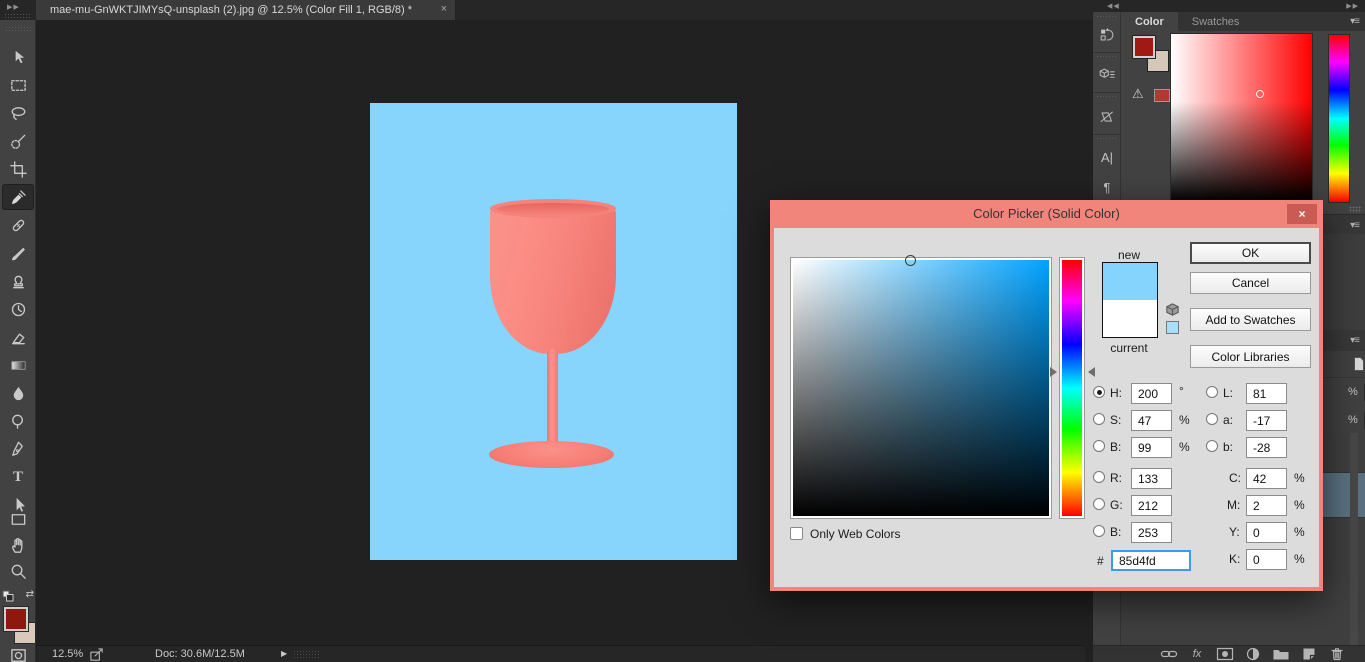 The image size is (1365, 662). Describe the element at coordinates (1216, 21) in the screenshot. I see `tab-swatches: Swatches` at that location.